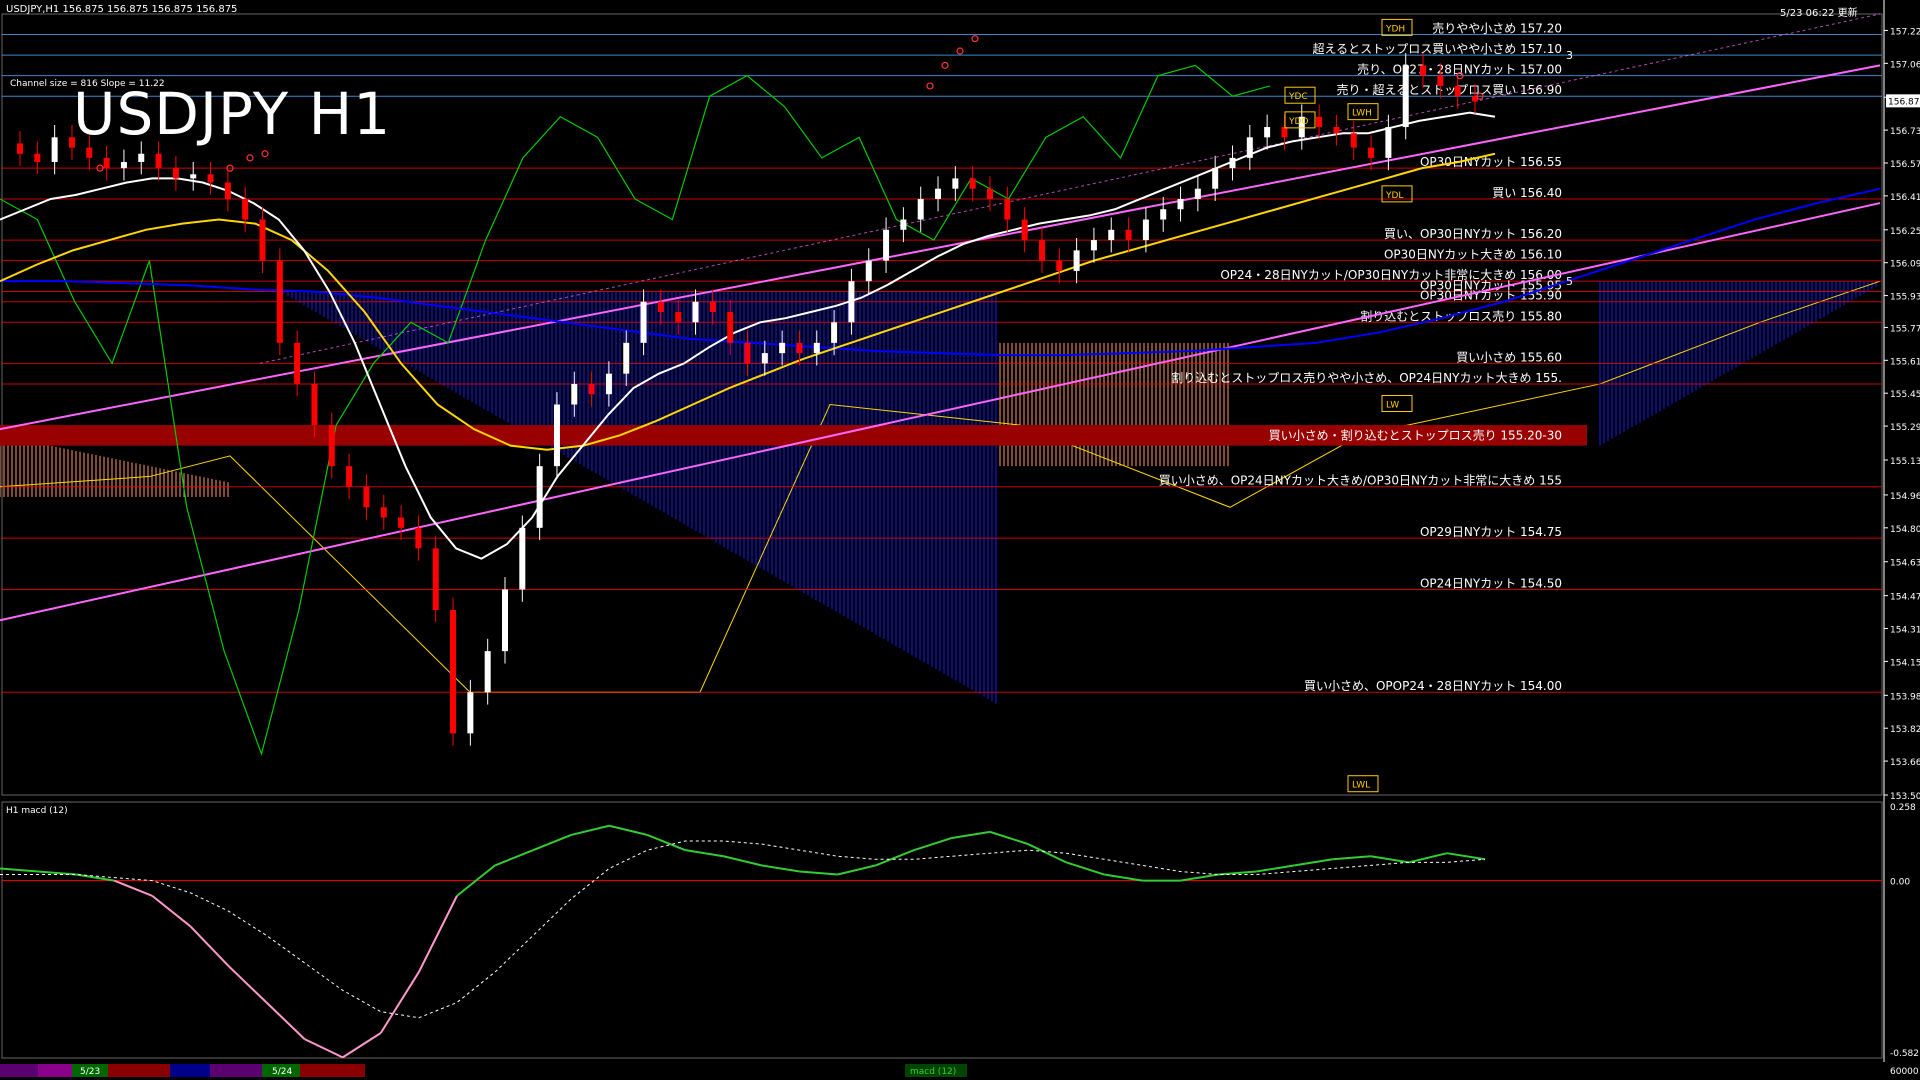 The image size is (1920, 1080). What do you see at coordinates (1491, 583) in the screenshot?
I see `level-label: OP24日NYカット 154.50` at bounding box center [1491, 583].